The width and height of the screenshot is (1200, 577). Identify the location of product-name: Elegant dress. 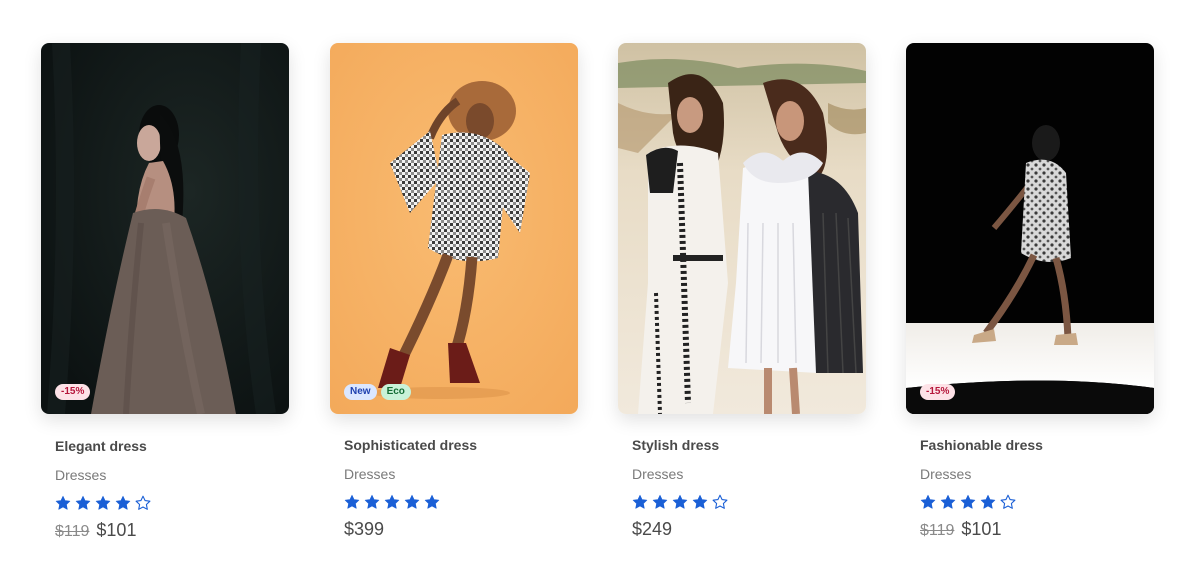
(165, 447).